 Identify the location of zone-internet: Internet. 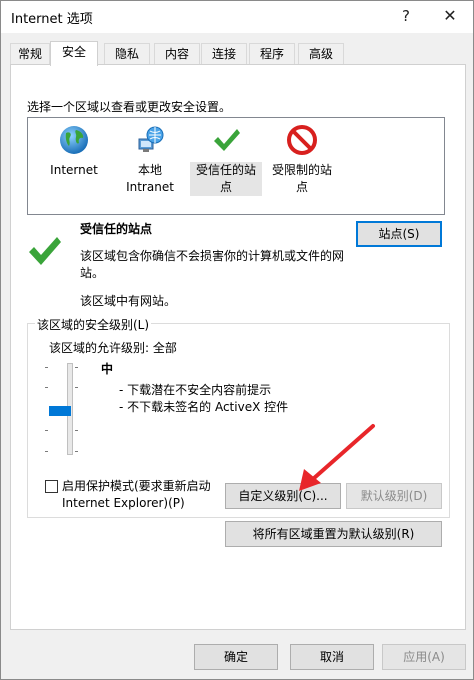
(74, 150).